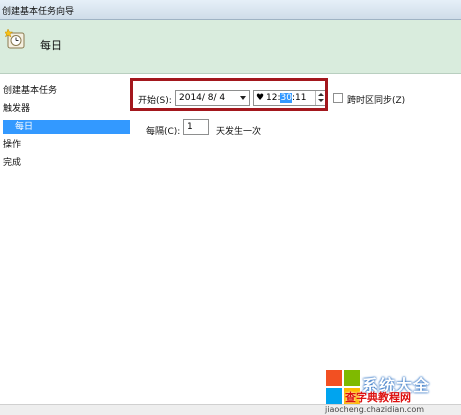 Image resolution: width=461 pixels, height=415 pixels. I want to click on sidebar-item-finish: 完成, so click(12, 163).